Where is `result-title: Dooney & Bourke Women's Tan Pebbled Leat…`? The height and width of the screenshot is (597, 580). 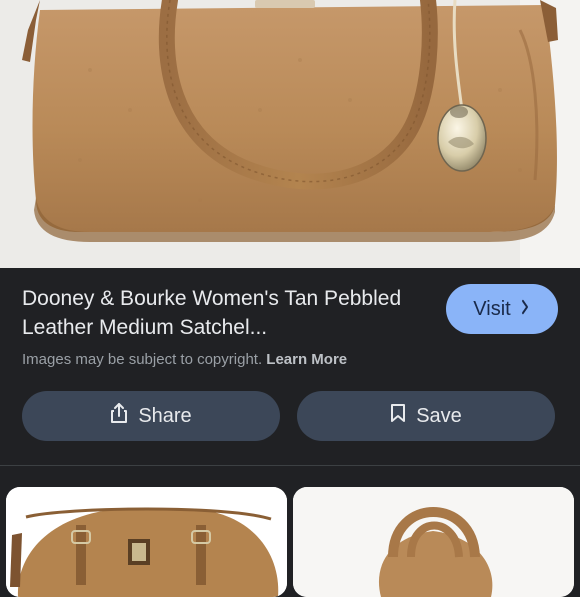 result-title: Dooney & Bourke Women's Tan Pebbled Leat… is located at coordinates (222, 313).